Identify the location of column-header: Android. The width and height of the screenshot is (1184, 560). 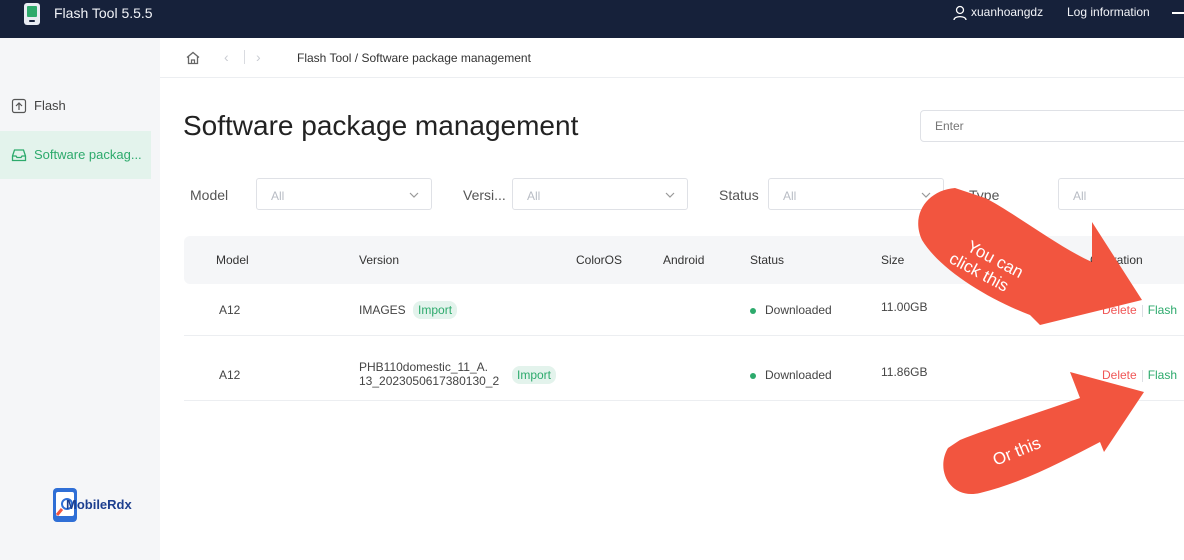
(684, 260).